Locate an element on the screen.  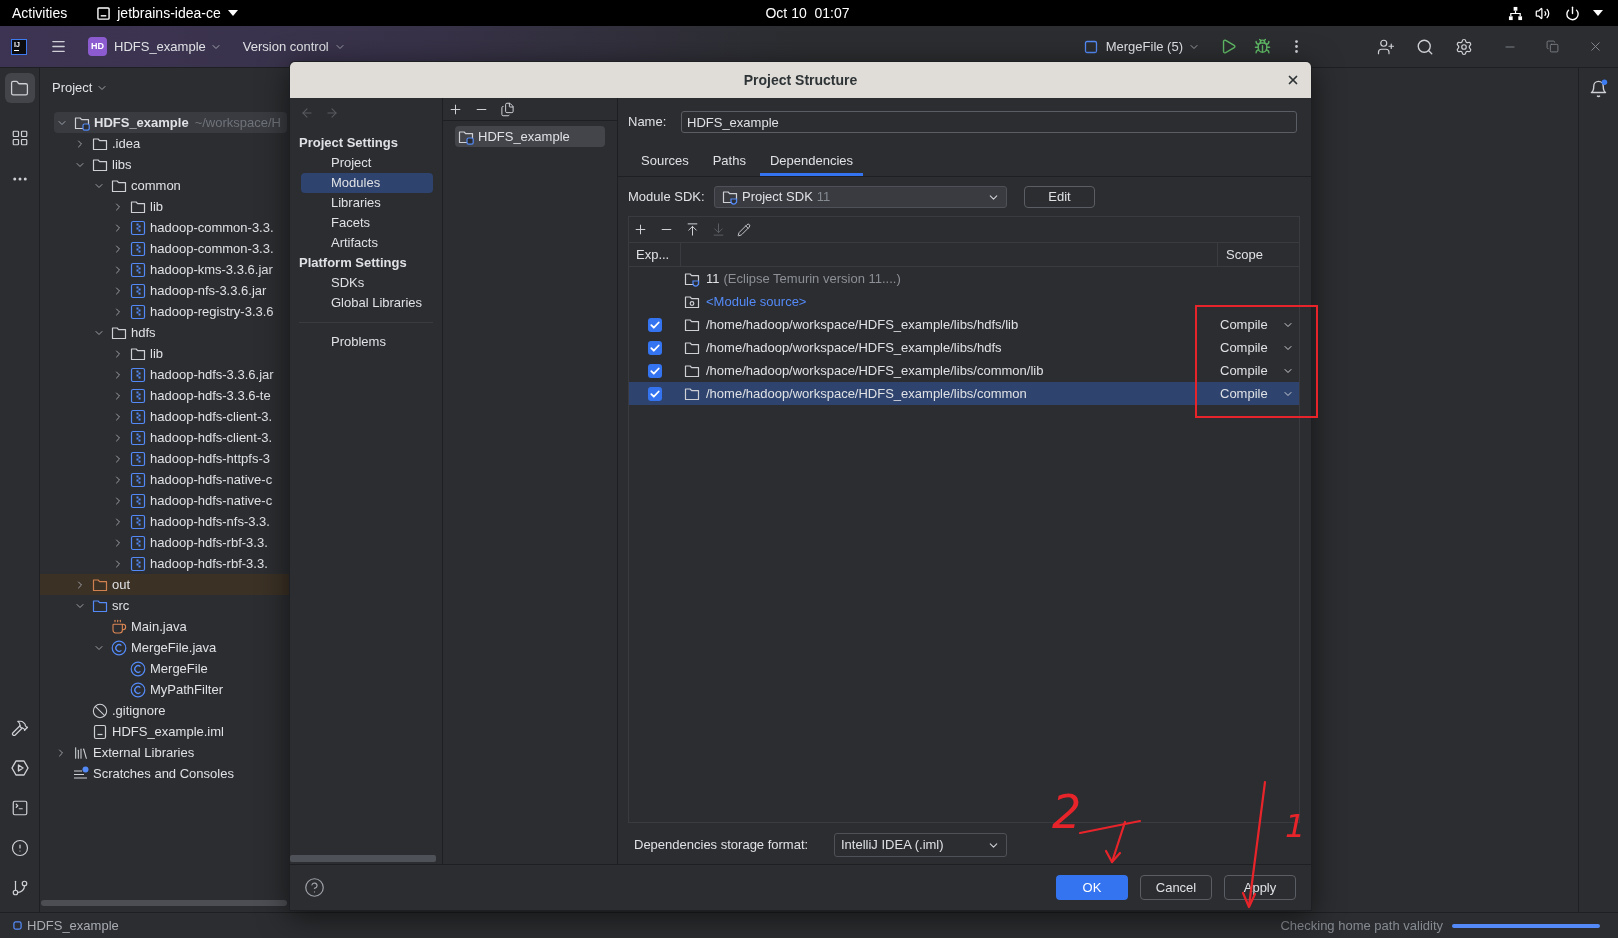
clock: Oct 10 01:07 is located at coordinates (807, 13).